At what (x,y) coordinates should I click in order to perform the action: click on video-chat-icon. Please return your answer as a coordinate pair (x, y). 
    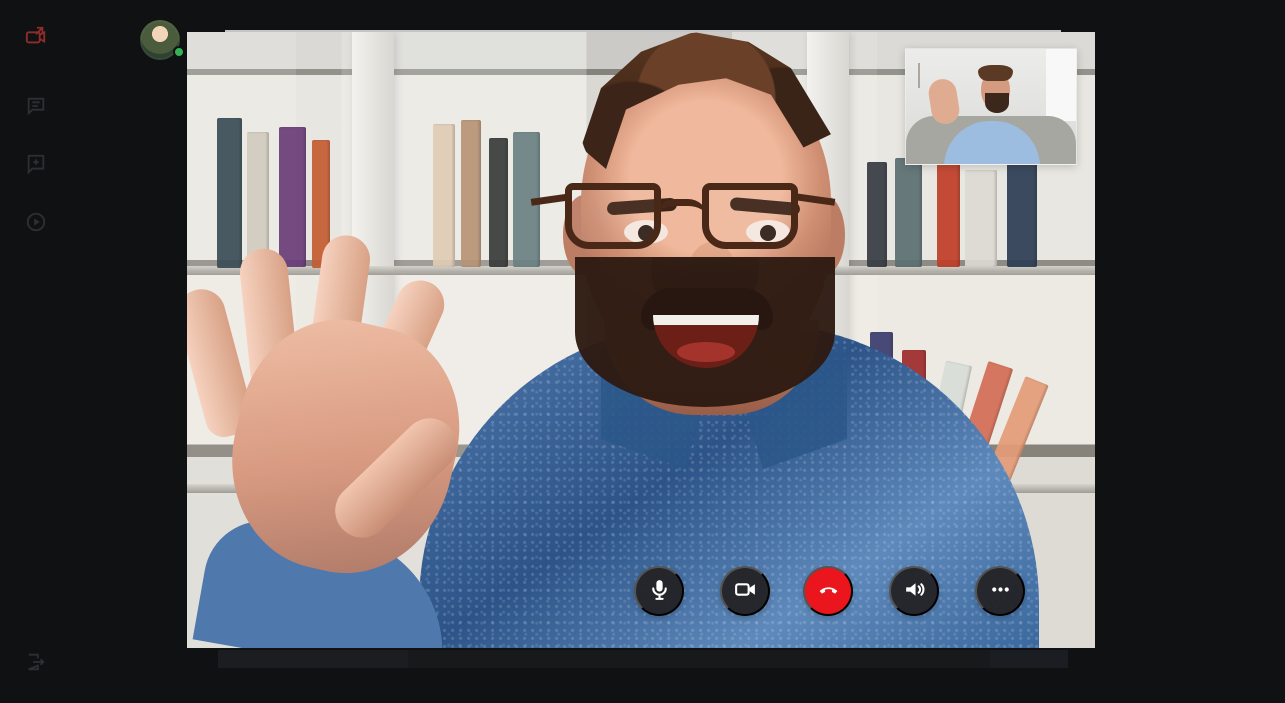
    Looking at the image, I should click on (36, 36).